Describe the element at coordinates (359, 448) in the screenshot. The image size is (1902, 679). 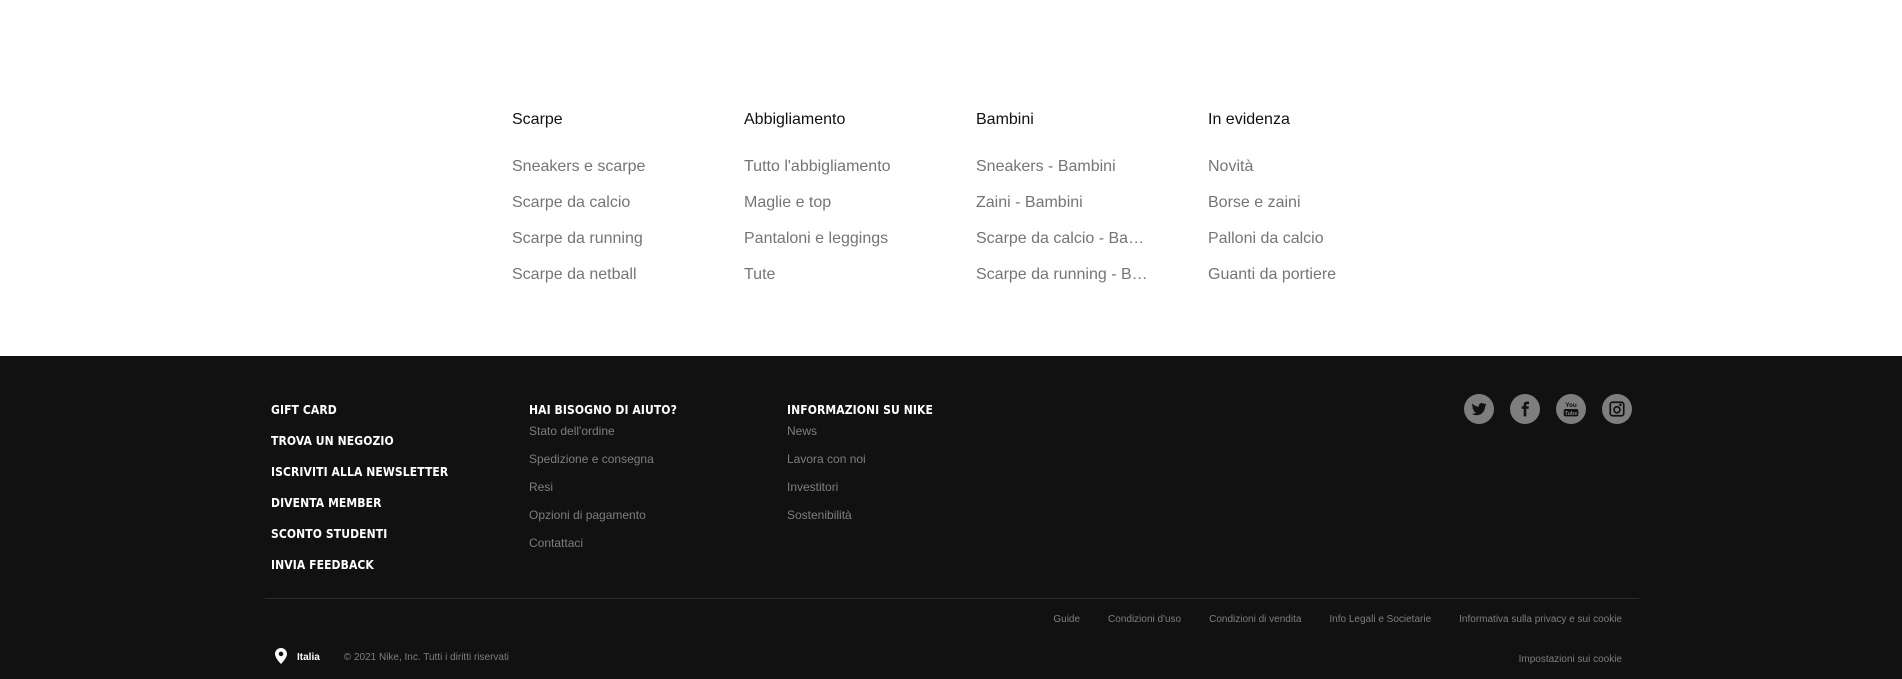
I see `footer-link-store-locator: TROVA UN NEGOZIO` at that location.